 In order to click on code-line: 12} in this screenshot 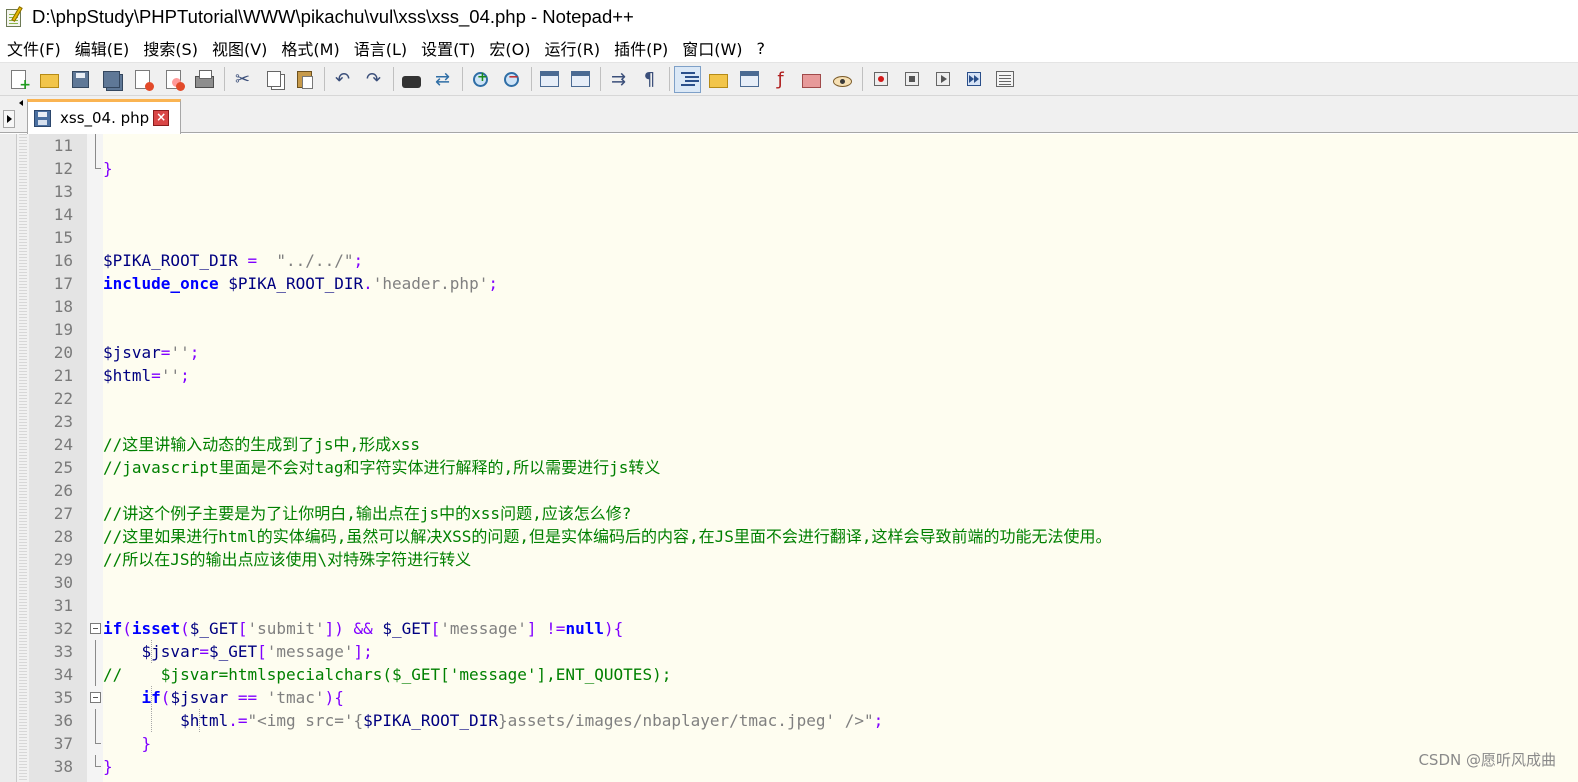, I will do `click(789, 168)`.